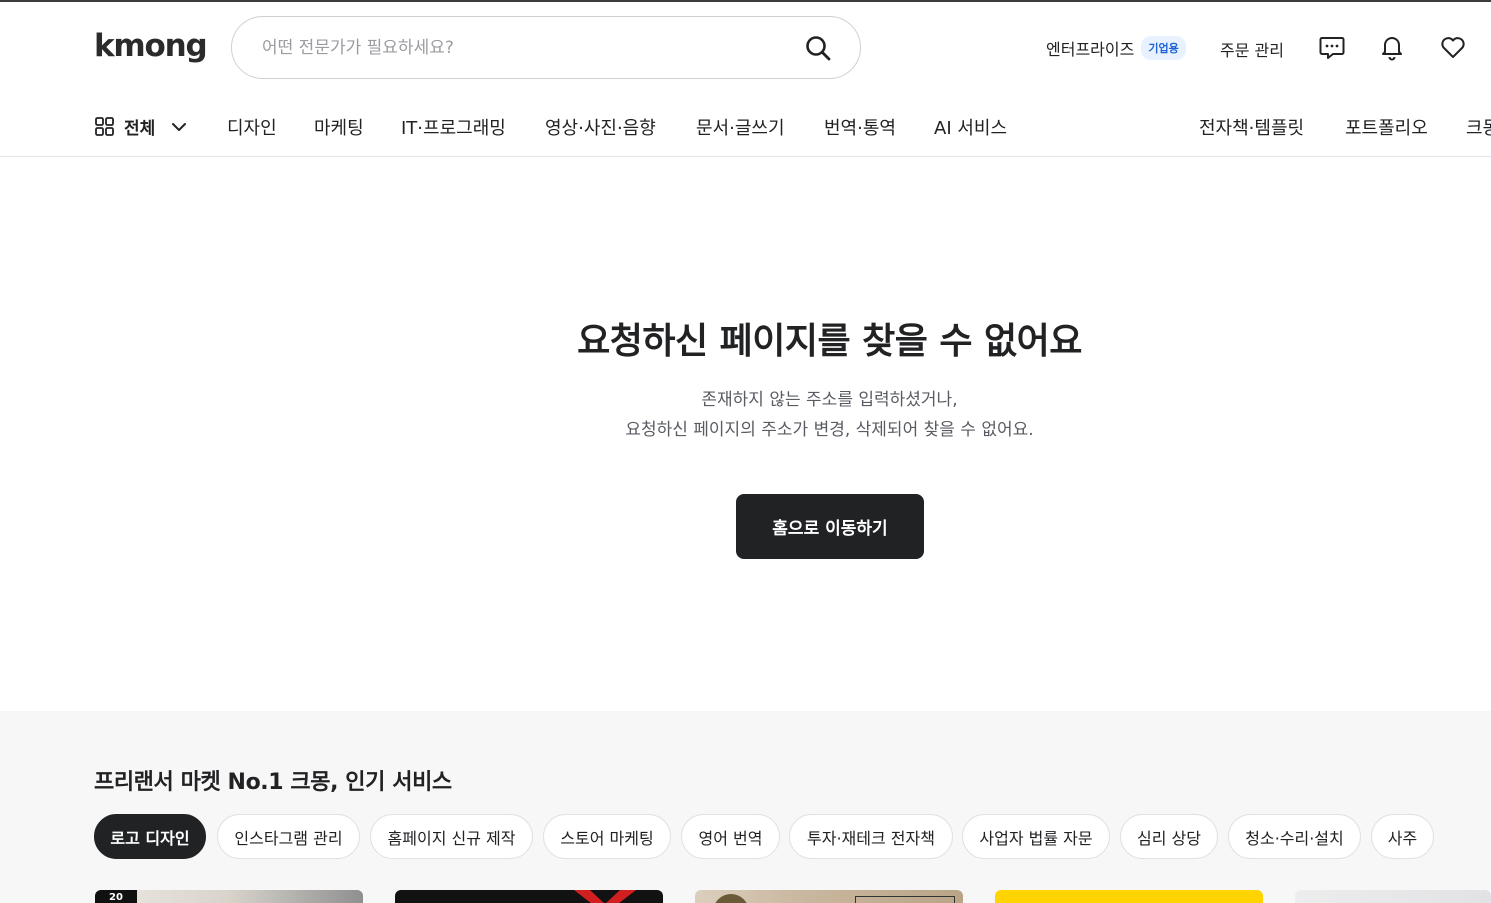 This screenshot has width=1491, height=903. What do you see at coordinates (1386, 127) in the screenshot?
I see `category-portfolio: 포트폴리오` at bounding box center [1386, 127].